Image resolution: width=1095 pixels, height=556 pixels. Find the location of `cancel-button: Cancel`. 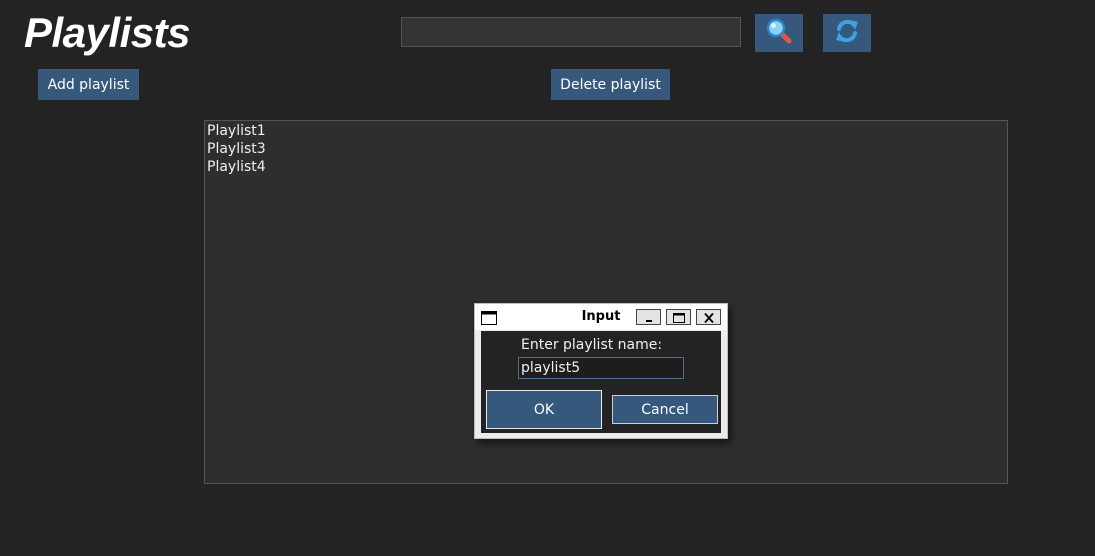

cancel-button: Cancel is located at coordinates (665, 409).